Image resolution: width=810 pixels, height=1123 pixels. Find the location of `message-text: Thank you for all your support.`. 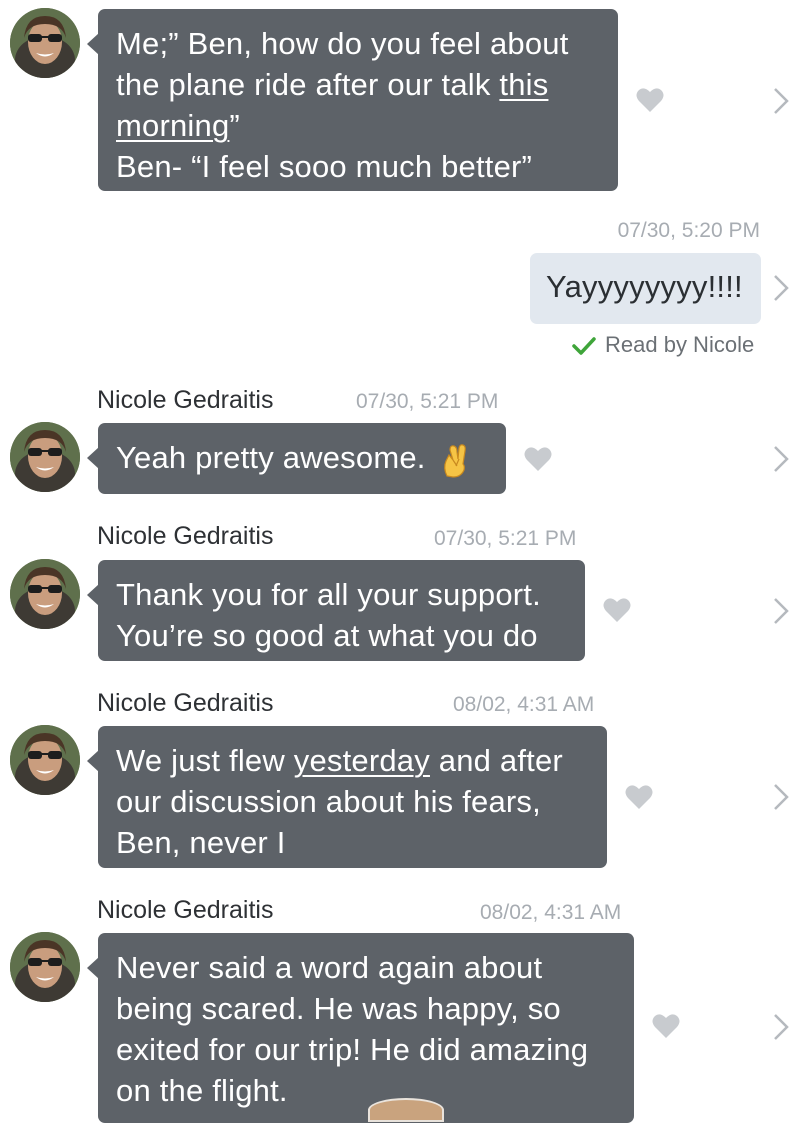

message-text: Thank you for all your support. is located at coordinates (328, 594).